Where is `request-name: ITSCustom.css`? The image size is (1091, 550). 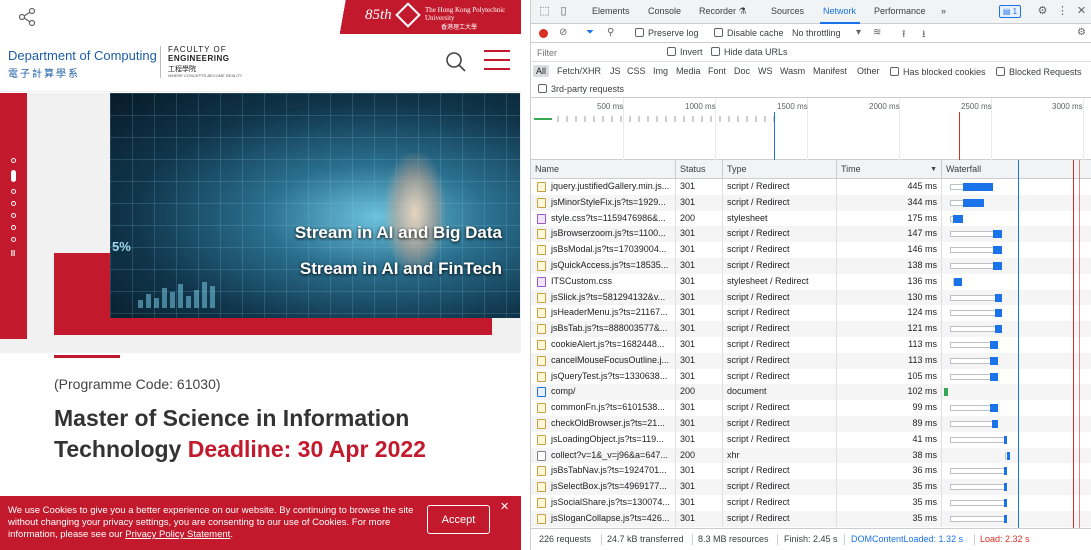 request-name: ITSCustom.css is located at coordinates (603, 281).